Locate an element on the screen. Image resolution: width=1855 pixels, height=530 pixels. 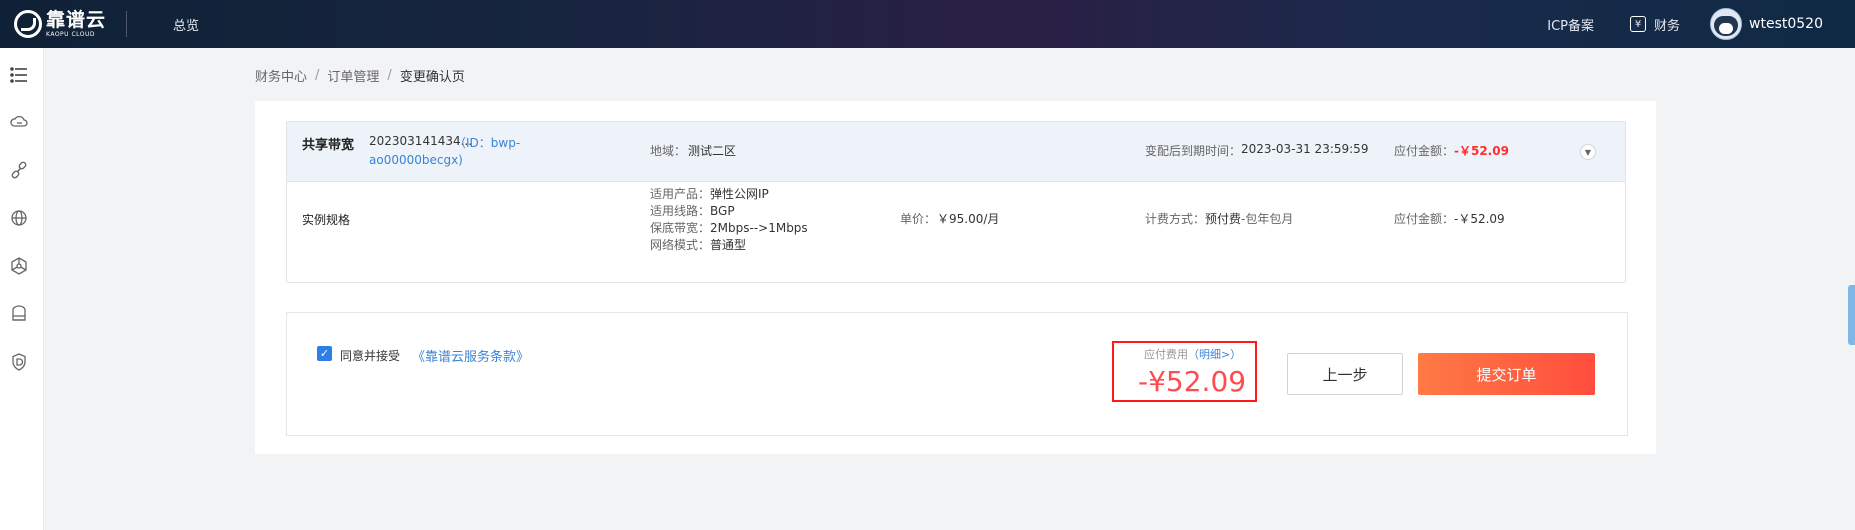
top-navigation-bar: 靠谱云 KAOPU CLOUD 总览 ICP备案 ¥ 财务 wtest0520 is located at coordinates (927, 24).